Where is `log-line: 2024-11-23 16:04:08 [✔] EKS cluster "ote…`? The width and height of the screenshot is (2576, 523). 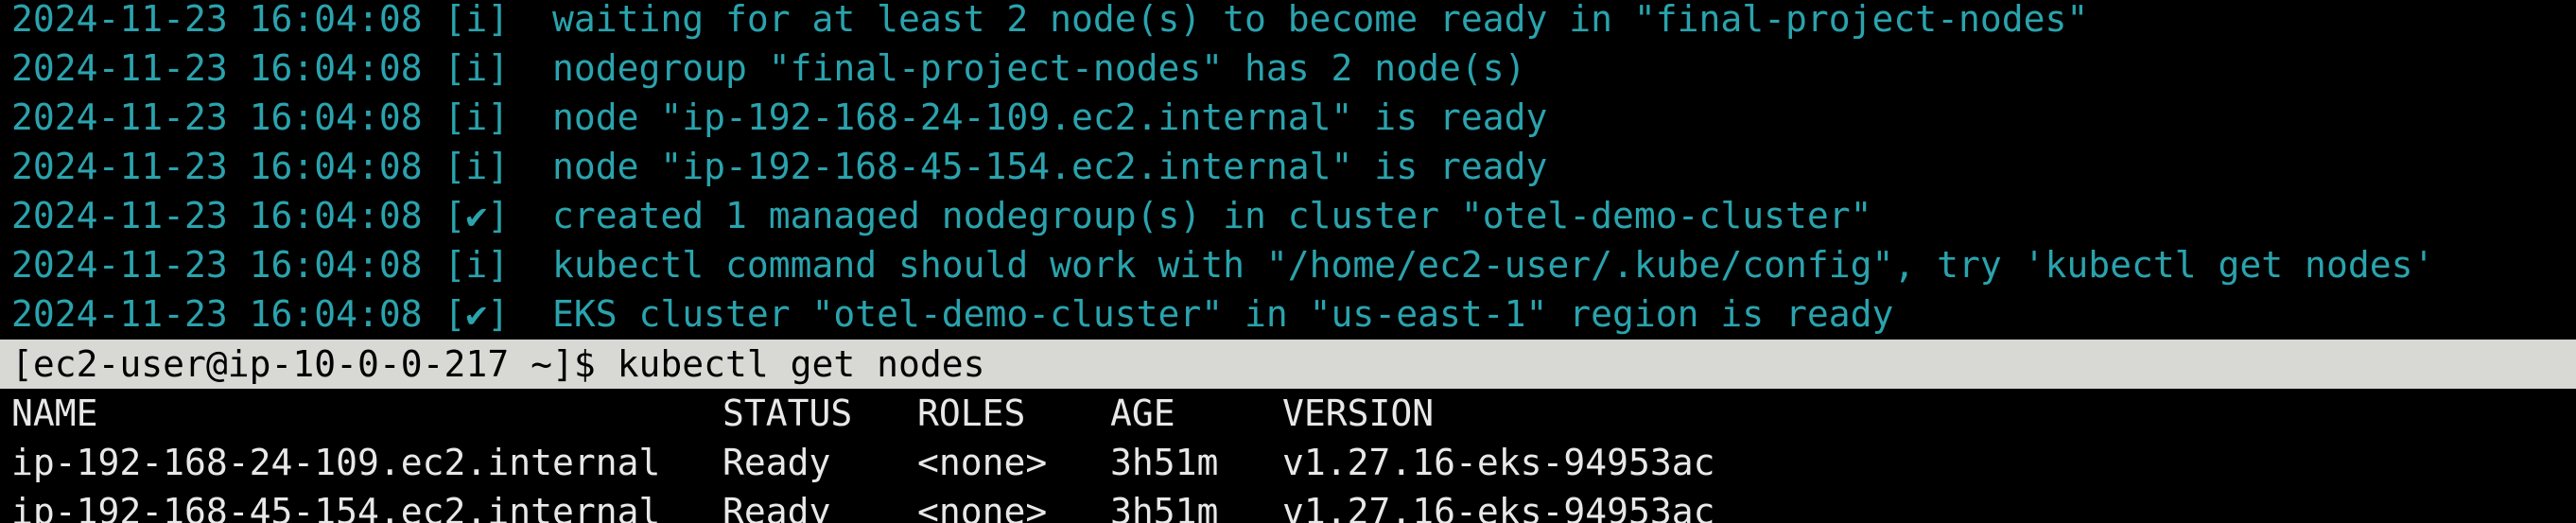 log-line: 2024-11-23 16:04:08 [✔] EKS cluster "ote… is located at coordinates (952, 314).